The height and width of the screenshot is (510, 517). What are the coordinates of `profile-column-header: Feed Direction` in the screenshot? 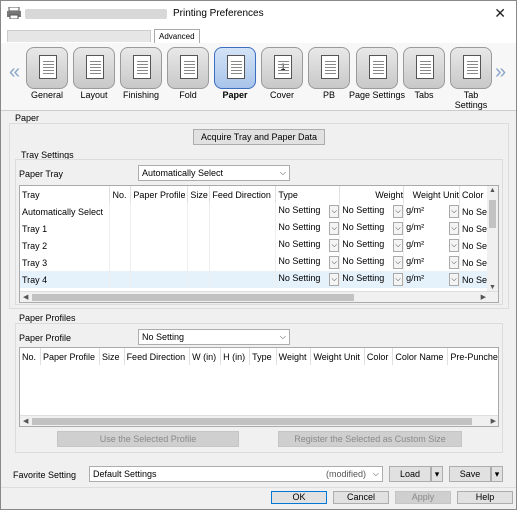 It's located at (157, 356).